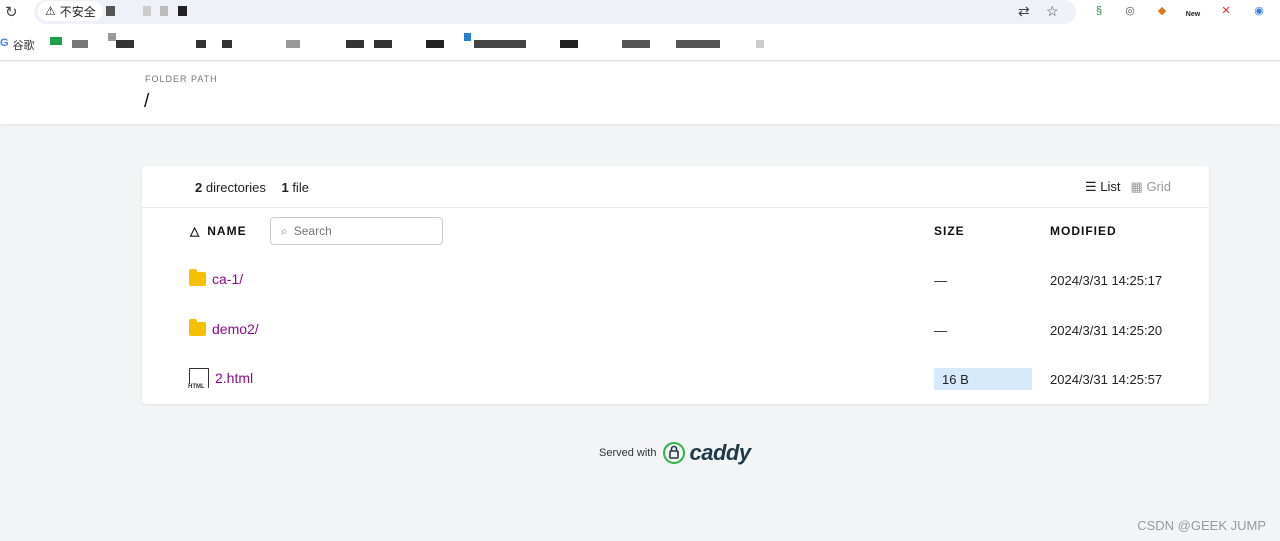 This screenshot has height=541, width=1280. Describe the element at coordinates (235, 329) in the screenshot. I see `row-link: demo2/` at that location.